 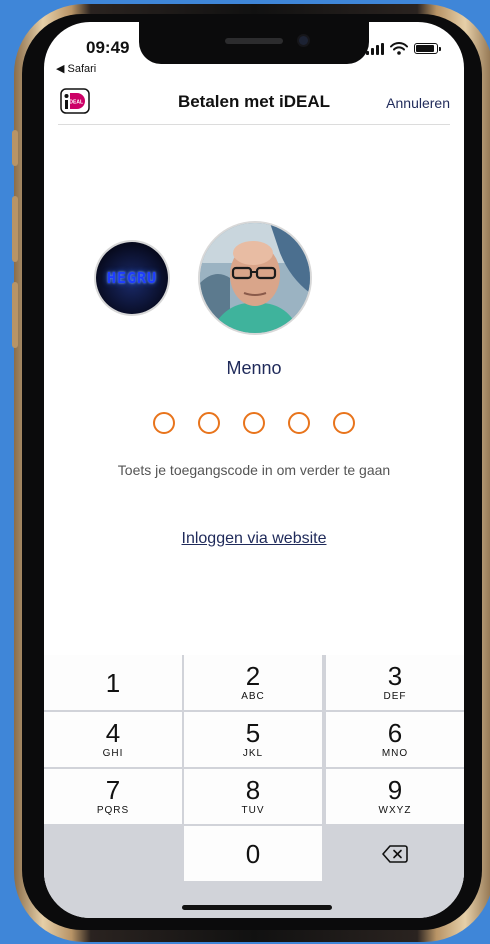 I want to click on key-letters: JKL, so click(x=253, y=753).